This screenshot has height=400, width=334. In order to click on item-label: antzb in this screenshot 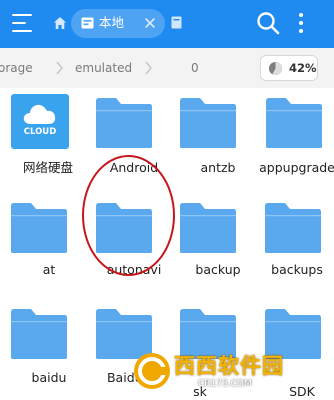, I will do `click(218, 167)`.